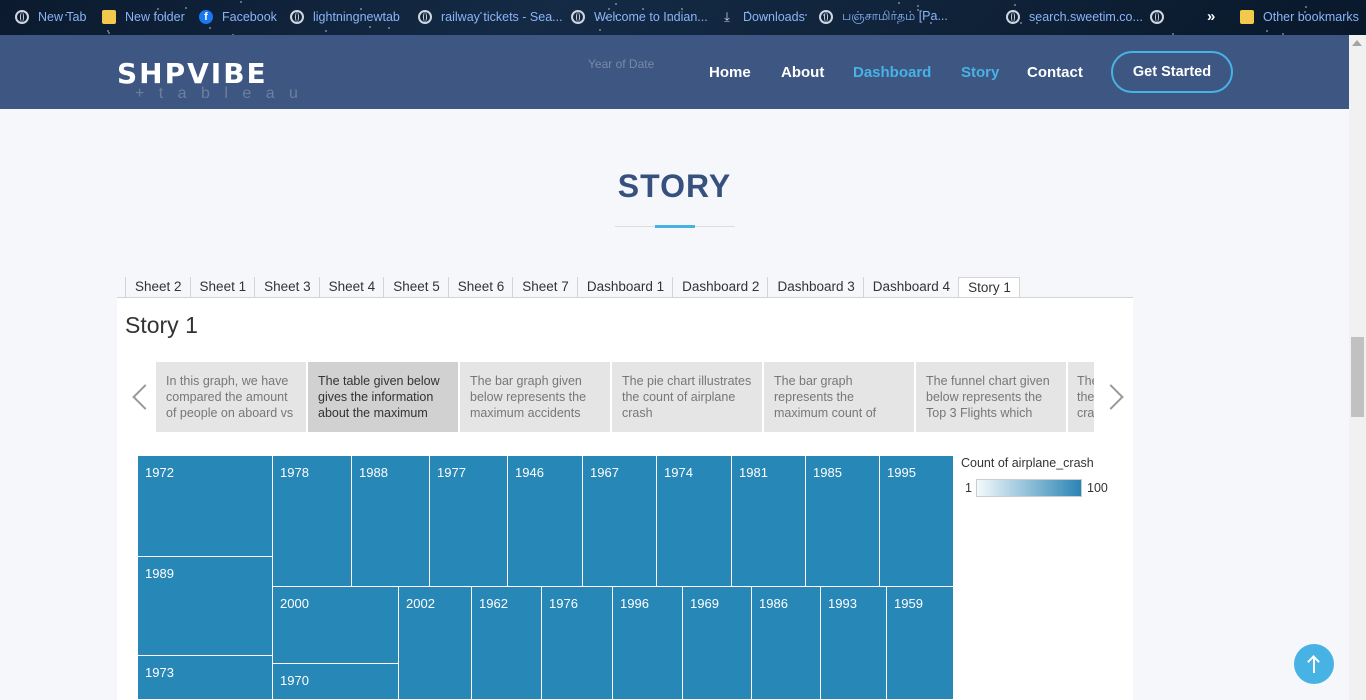 The width and height of the screenshot is (1366, 700). What do you see at coordinates (980, 72) in the screenshot?
I see `nav-story: Story` at bounding box center [980, 72].